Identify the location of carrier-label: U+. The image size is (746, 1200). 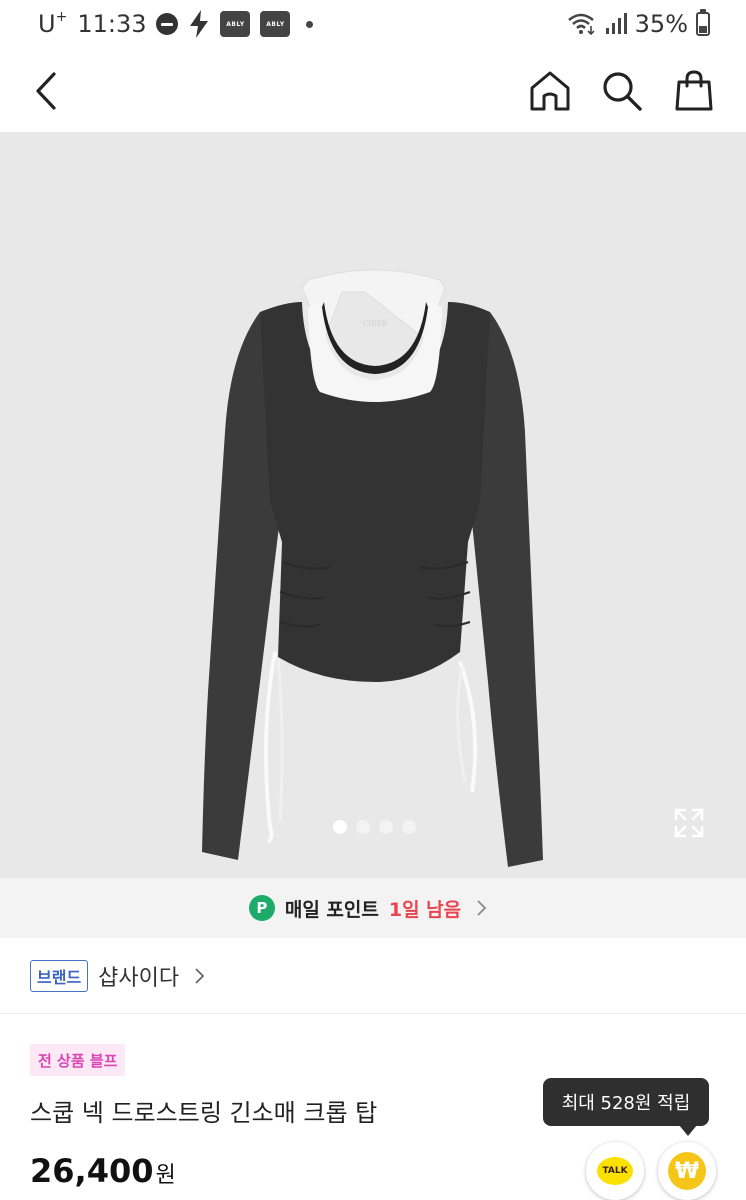
(53, 23).